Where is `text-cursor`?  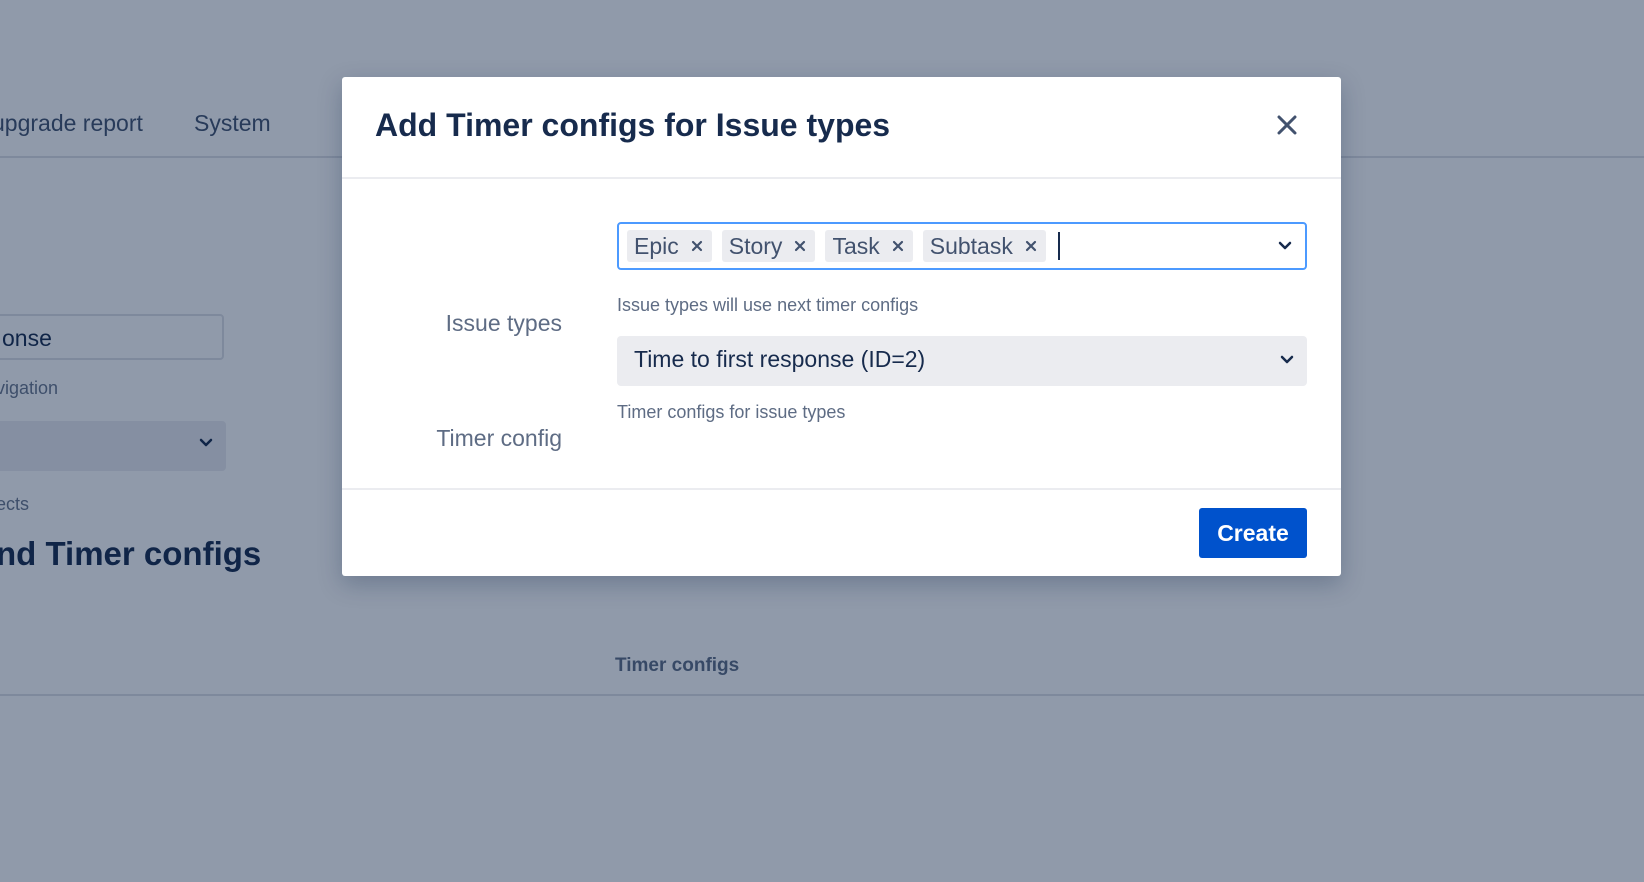 text-cursor is located at coordinates (1058, 246).